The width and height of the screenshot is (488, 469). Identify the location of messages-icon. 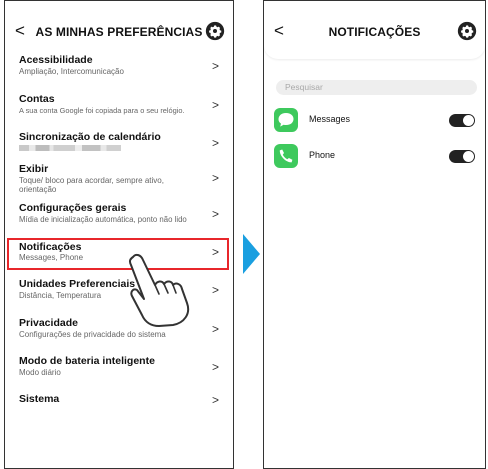
(286, 120).